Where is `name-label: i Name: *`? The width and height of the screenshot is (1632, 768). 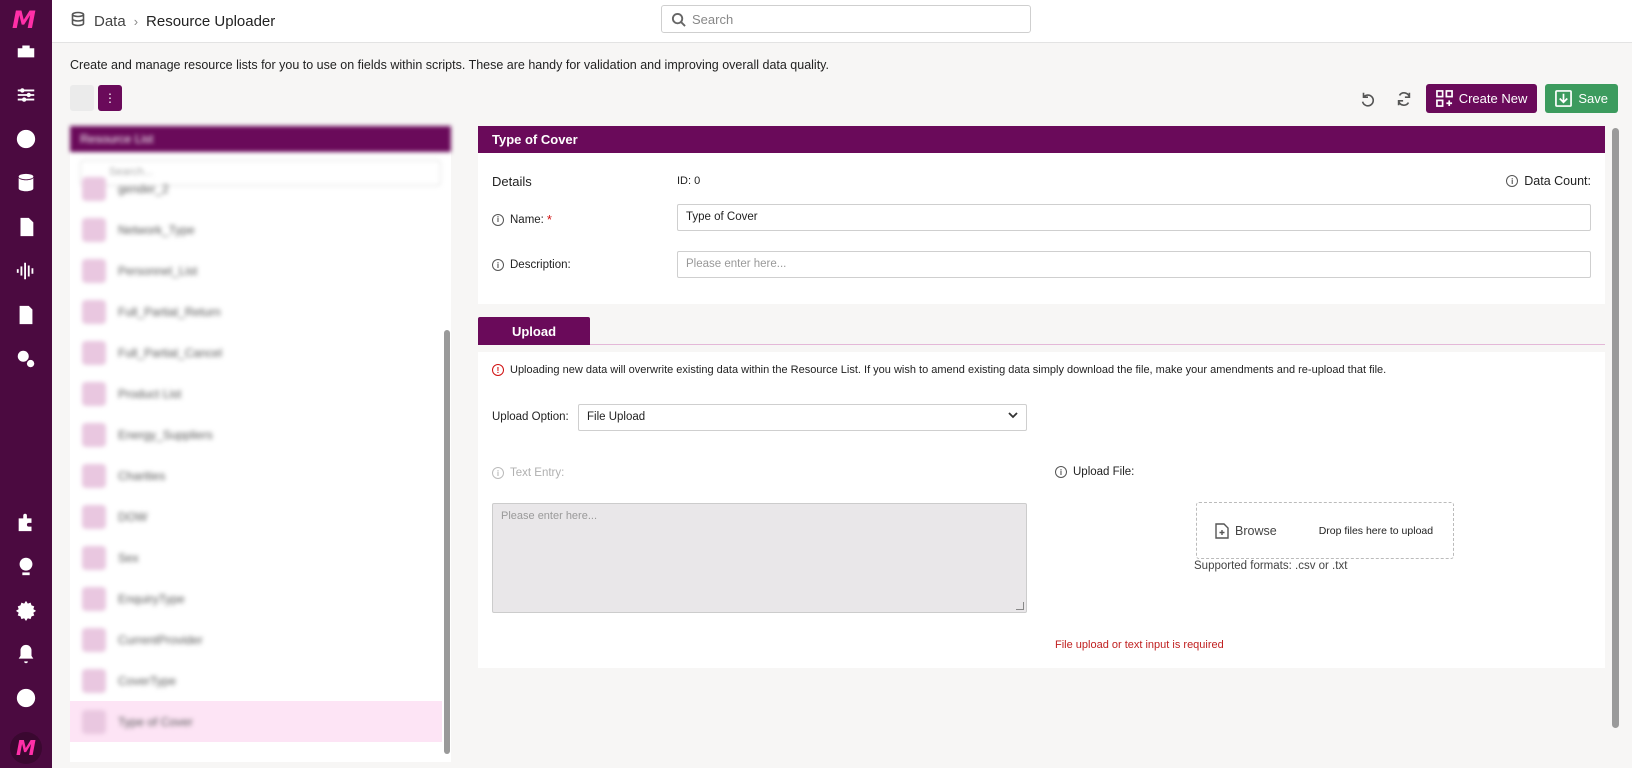 name-label: i Name: * is located at coordinates (522, 219).